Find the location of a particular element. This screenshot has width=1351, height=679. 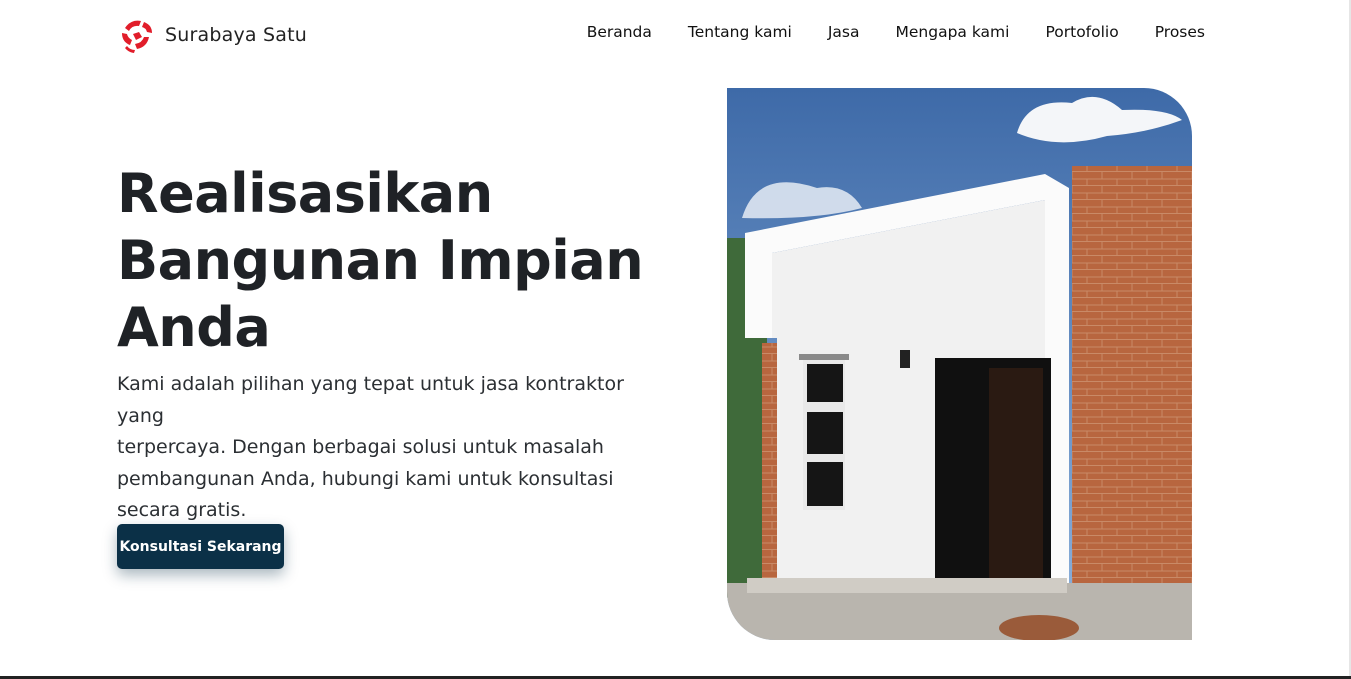

hero-title-line: Bangunan Impian is located at coordinates (380, 260).